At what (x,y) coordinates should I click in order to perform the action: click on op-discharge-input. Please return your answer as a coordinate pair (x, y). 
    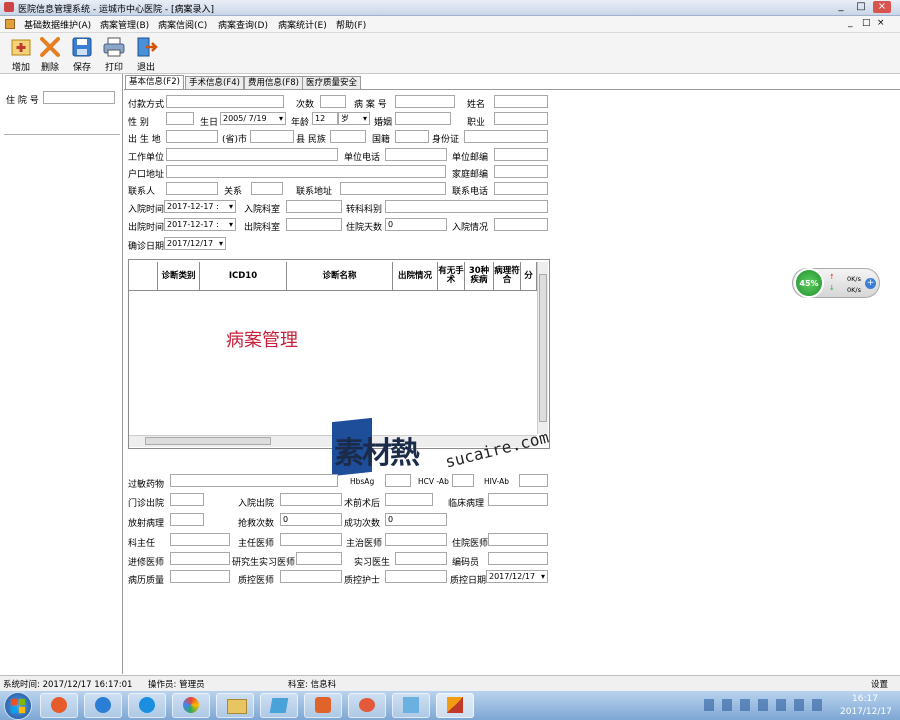
    Looking at the image, I should click on (187, 499).